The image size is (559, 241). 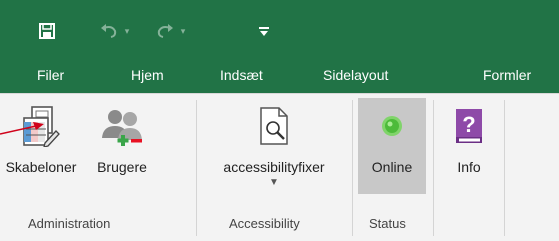 What do you see at coordinates (122, 167) in the screenshot?
I see `users-label: Brugere` at bounding box center [122, 167].